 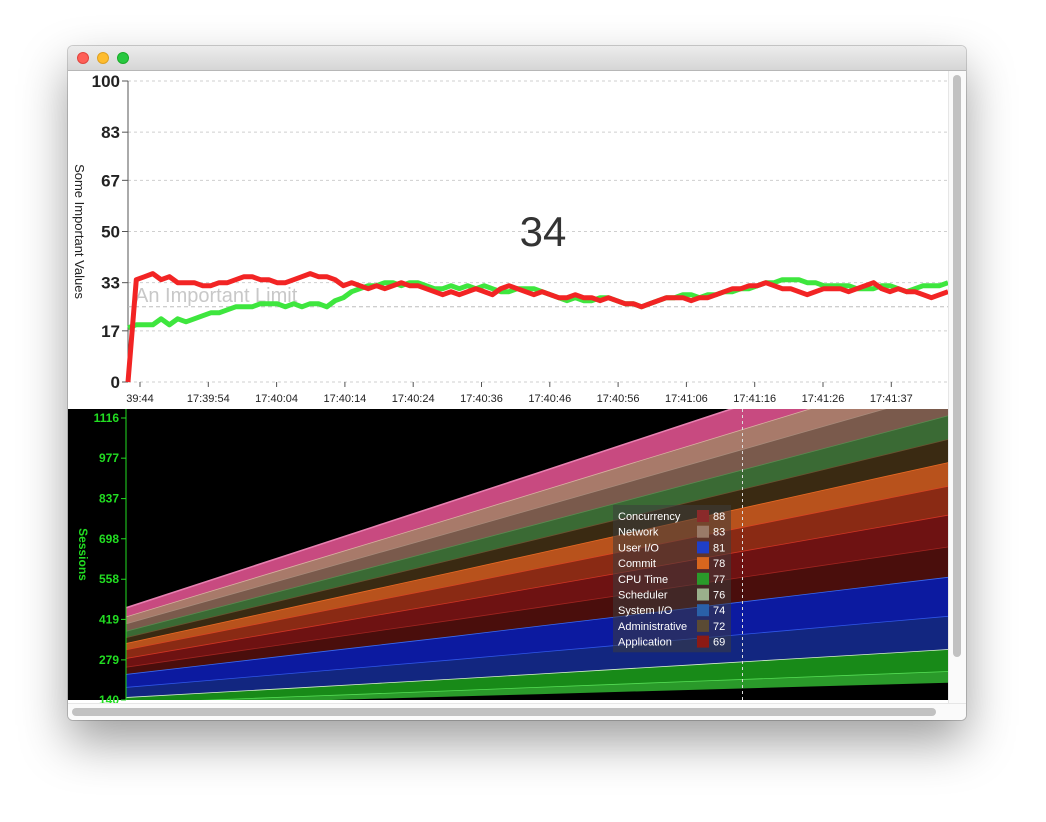 I want to click on legend-entry-name: Network, so click(x=638, y=533).